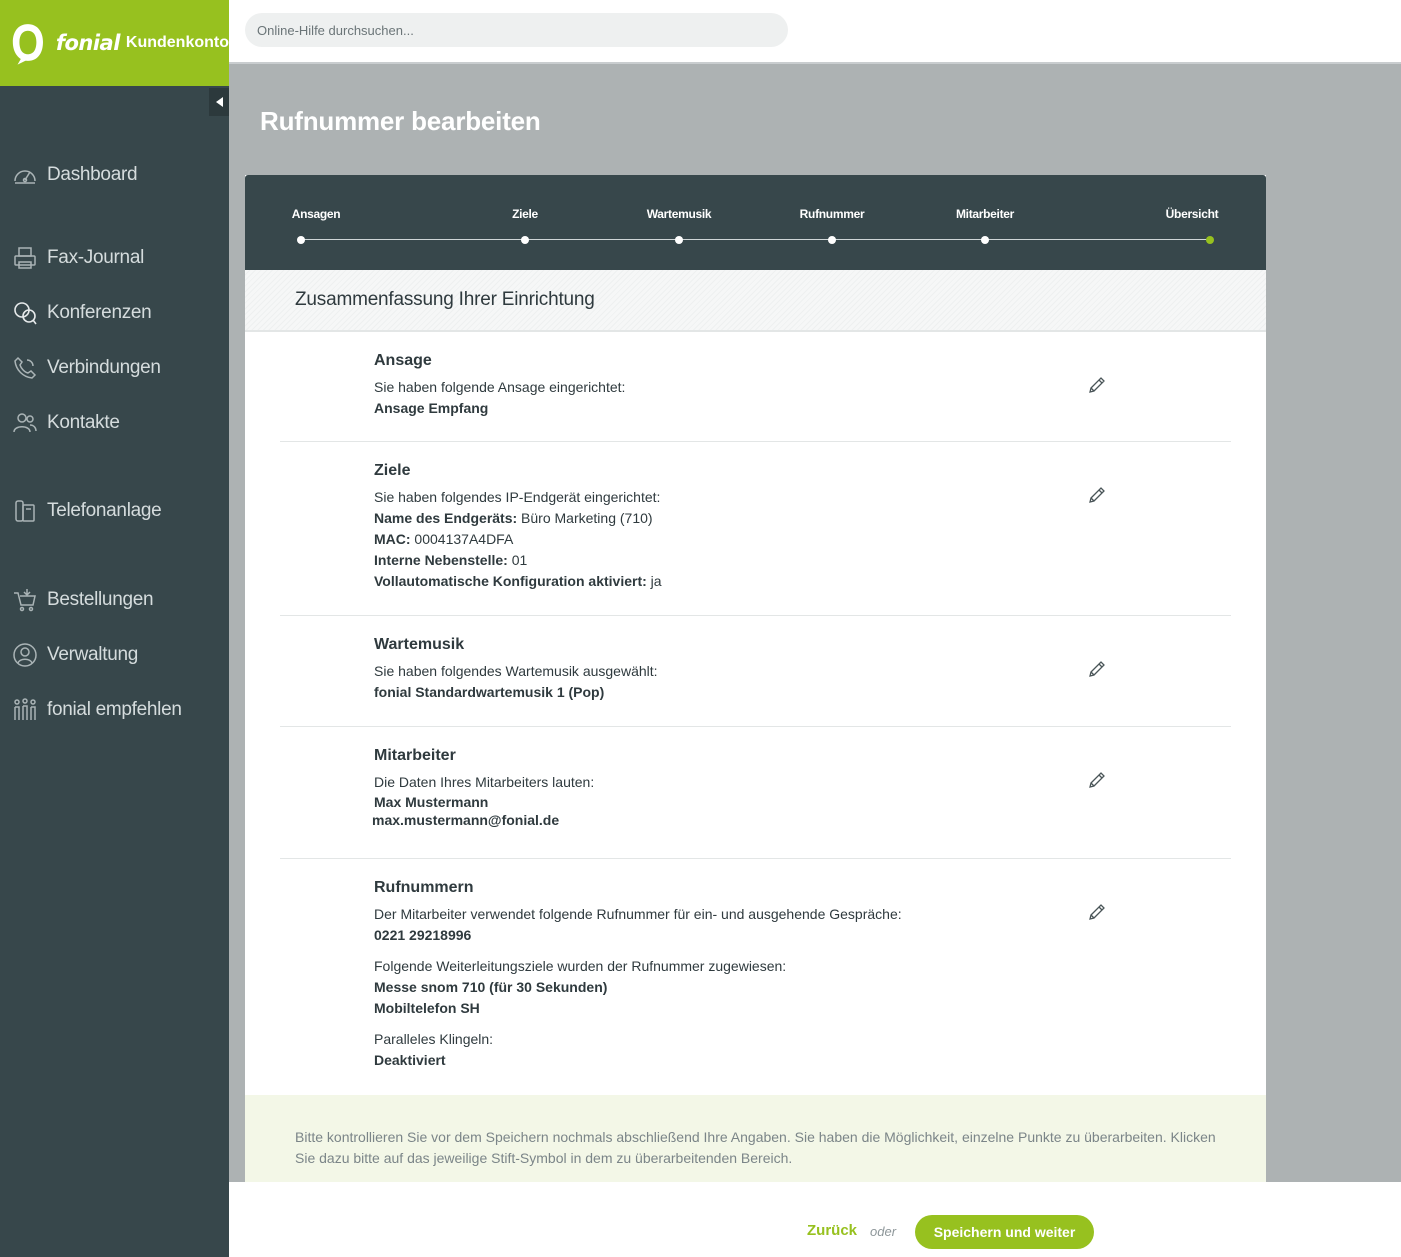 This screenshot has width=1401, height=1257. Describe the element at coordinates (755, 301) in the screenshot. I see `summary-header: Zusammenfassung Ihrer Einrichtung` at that location.